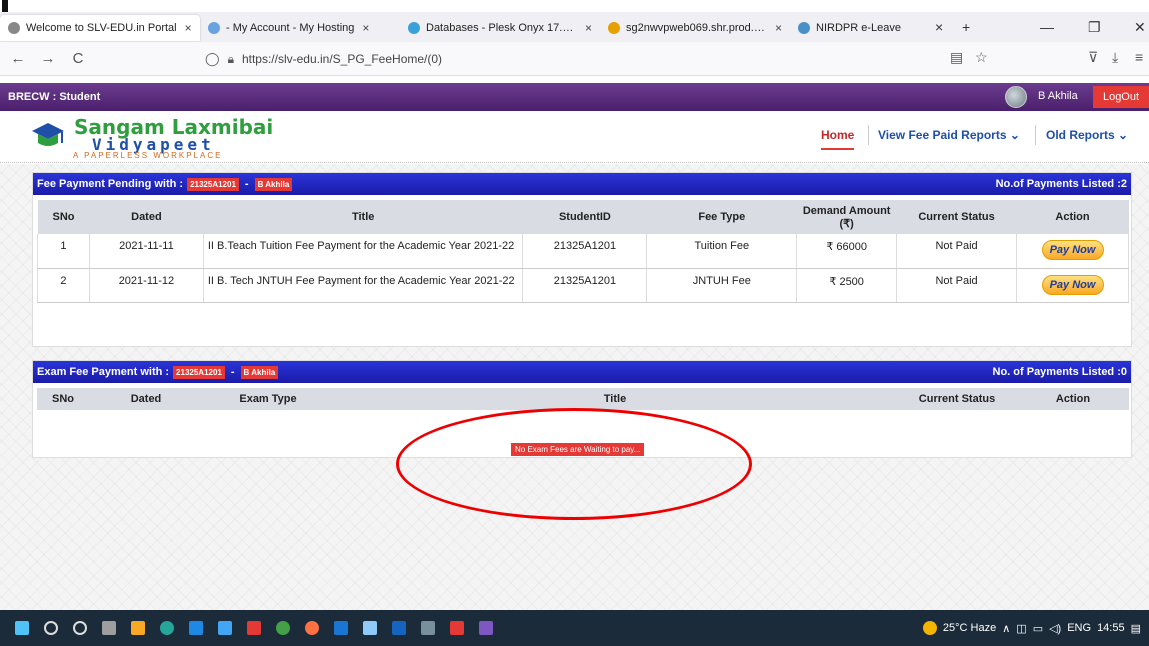  I want to click on tab-slv-portal: Welcome to SLV-EDU.in Portal ×, so click(100, 28).